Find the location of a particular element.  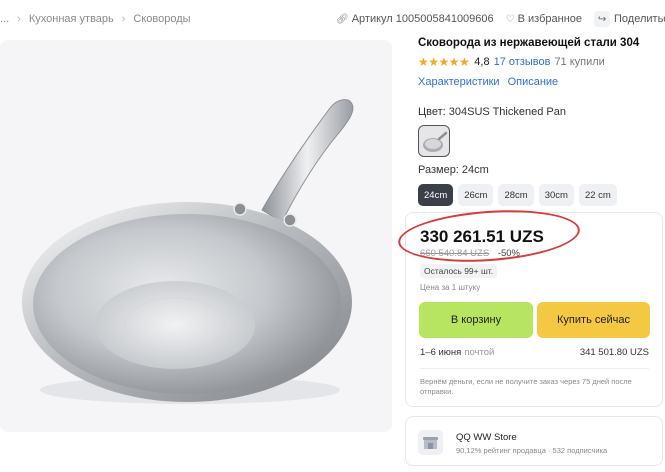

share-arrow-icon: ↪ is located at coordinates (602, 19).